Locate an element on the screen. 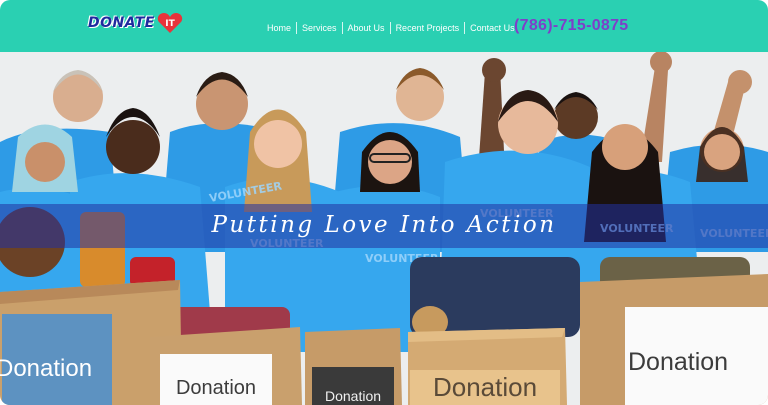 This screenshot has width=768, height=405. heart-icon: IT is located at coordinates (170, 23).